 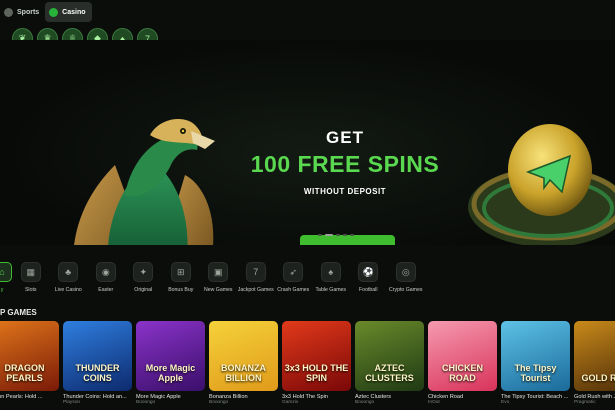 I want to click on game-card: CHICKEN ROAD Chicken Road InOut, so click(x=462, y=363).